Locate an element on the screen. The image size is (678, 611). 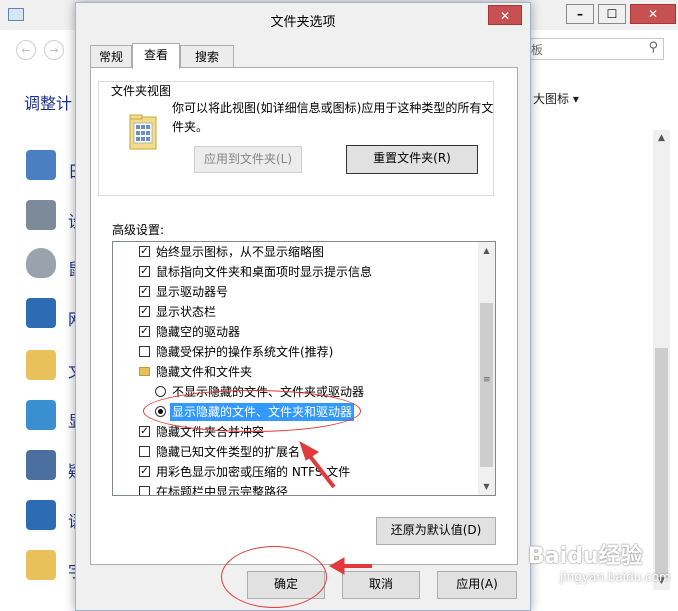
display-icon is located at coordinates (41, 415).